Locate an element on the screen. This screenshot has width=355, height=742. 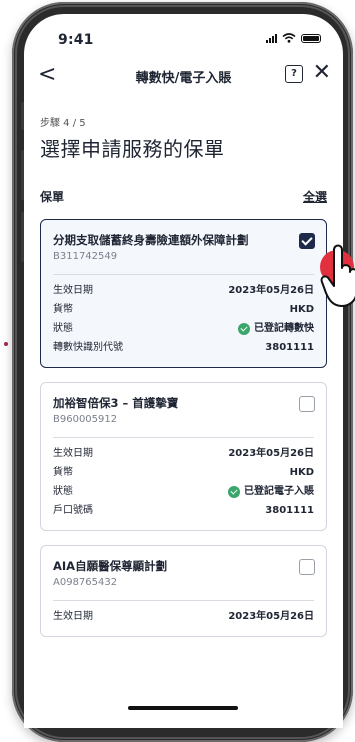
section-title: 保單 is located at coordinates (52, 197).